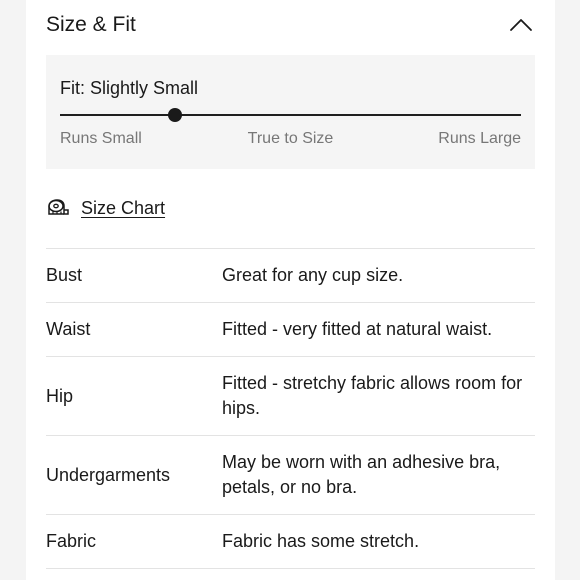 The height and width of the screenshot is (580, 580). What do you see at coordinates (321, 541) in the screenshot?
I see `row-value: Fabric has some stretch.` at bounding box center [321, 541].